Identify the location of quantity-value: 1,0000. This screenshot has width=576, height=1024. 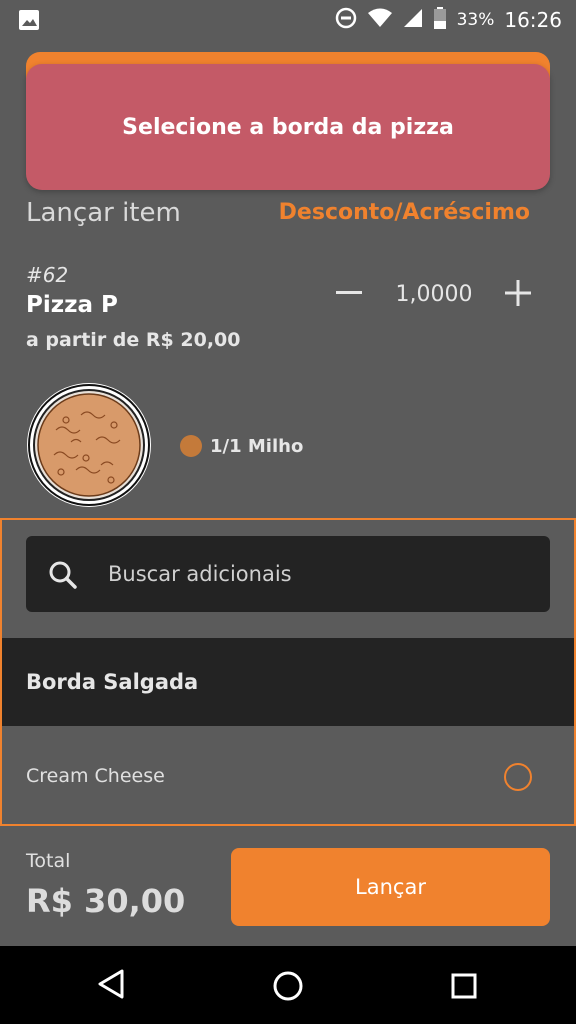
(434, 294).